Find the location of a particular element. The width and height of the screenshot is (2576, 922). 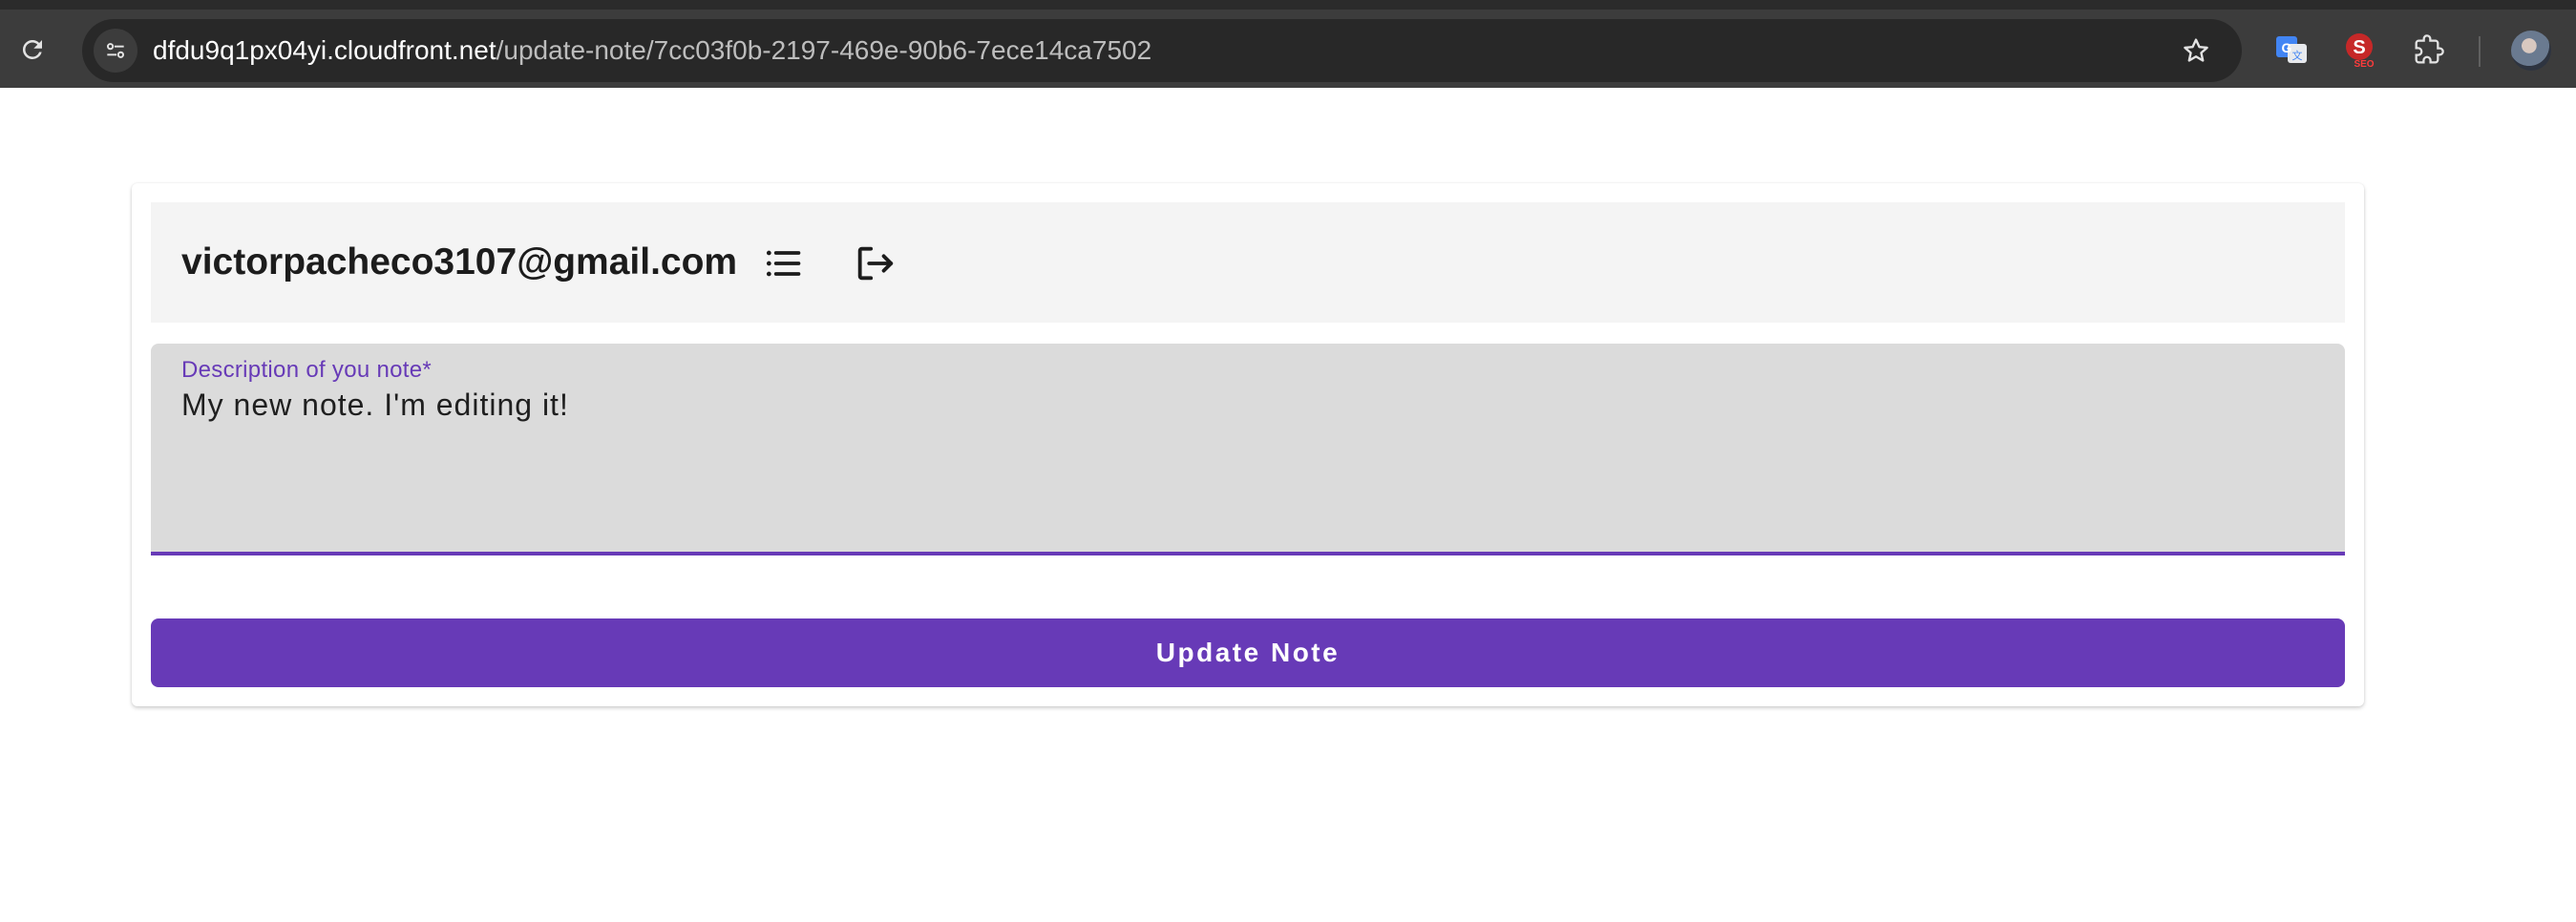

update-note-button: Update Note is located at coordinates (1248, 652).